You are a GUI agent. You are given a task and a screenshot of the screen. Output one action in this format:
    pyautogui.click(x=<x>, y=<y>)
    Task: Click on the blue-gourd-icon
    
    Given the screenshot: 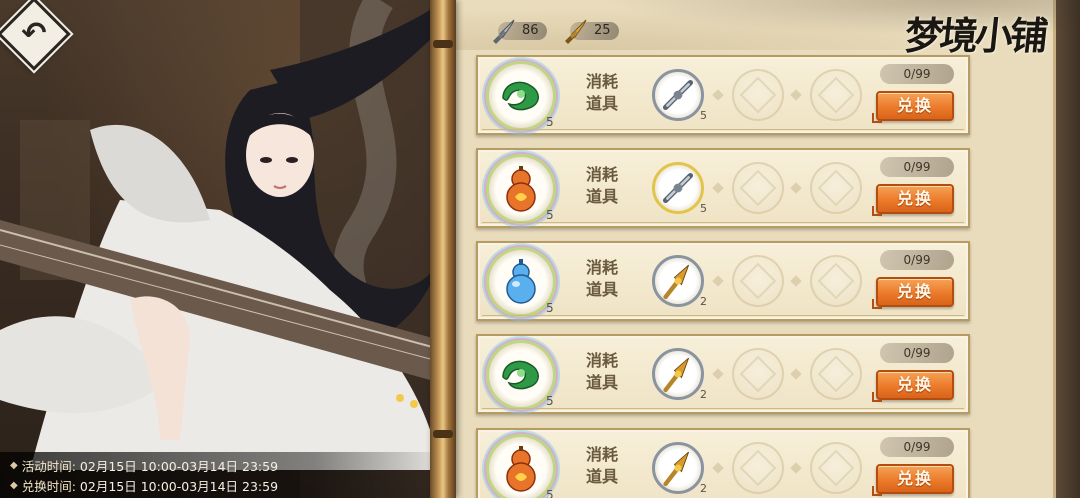 What is the action you would take?
    pyautogui.click(x=521, y=282)
    